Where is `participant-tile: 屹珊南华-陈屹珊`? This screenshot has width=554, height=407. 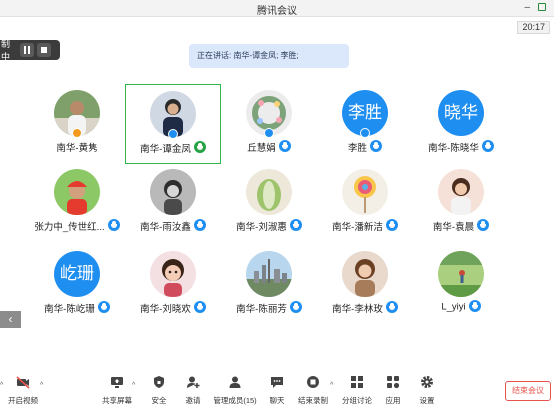
participant-tile: 屹珊南华-陈屹珊 is located at coordinates (77, 285).